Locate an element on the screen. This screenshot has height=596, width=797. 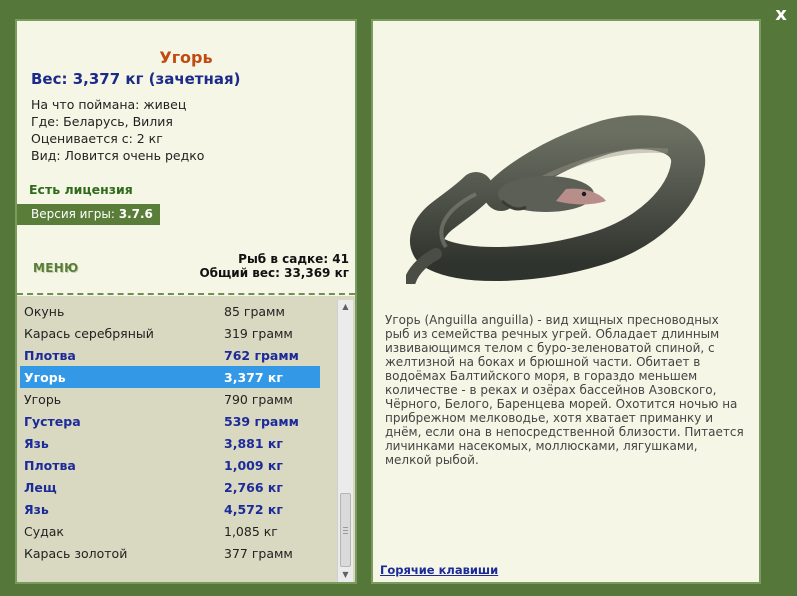
catch-list-scrollbar: ▲ ▼ is located at coordinates (345, 441).